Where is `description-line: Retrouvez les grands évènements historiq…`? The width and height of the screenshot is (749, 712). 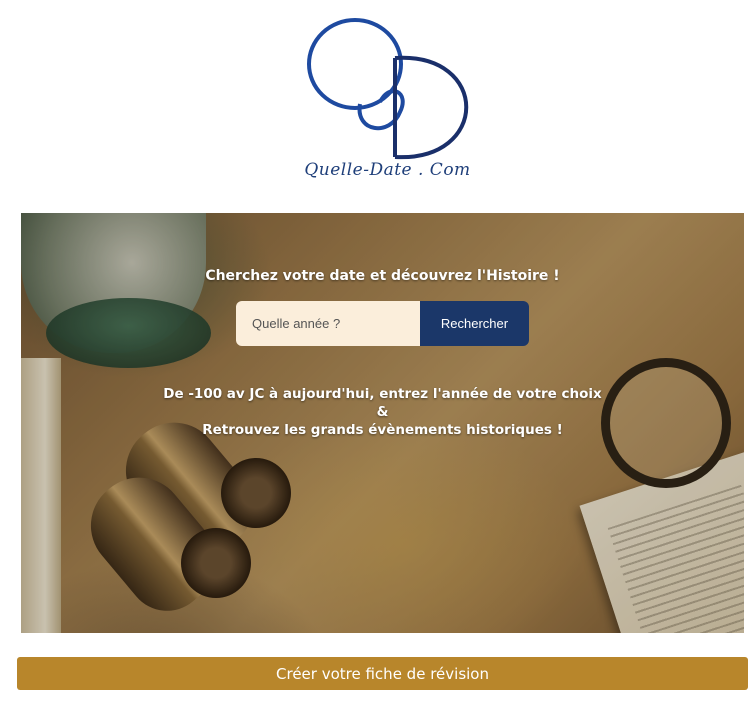
description-line: Retrouvez les grands évènements historiq… is located at coordinates (382, 430).